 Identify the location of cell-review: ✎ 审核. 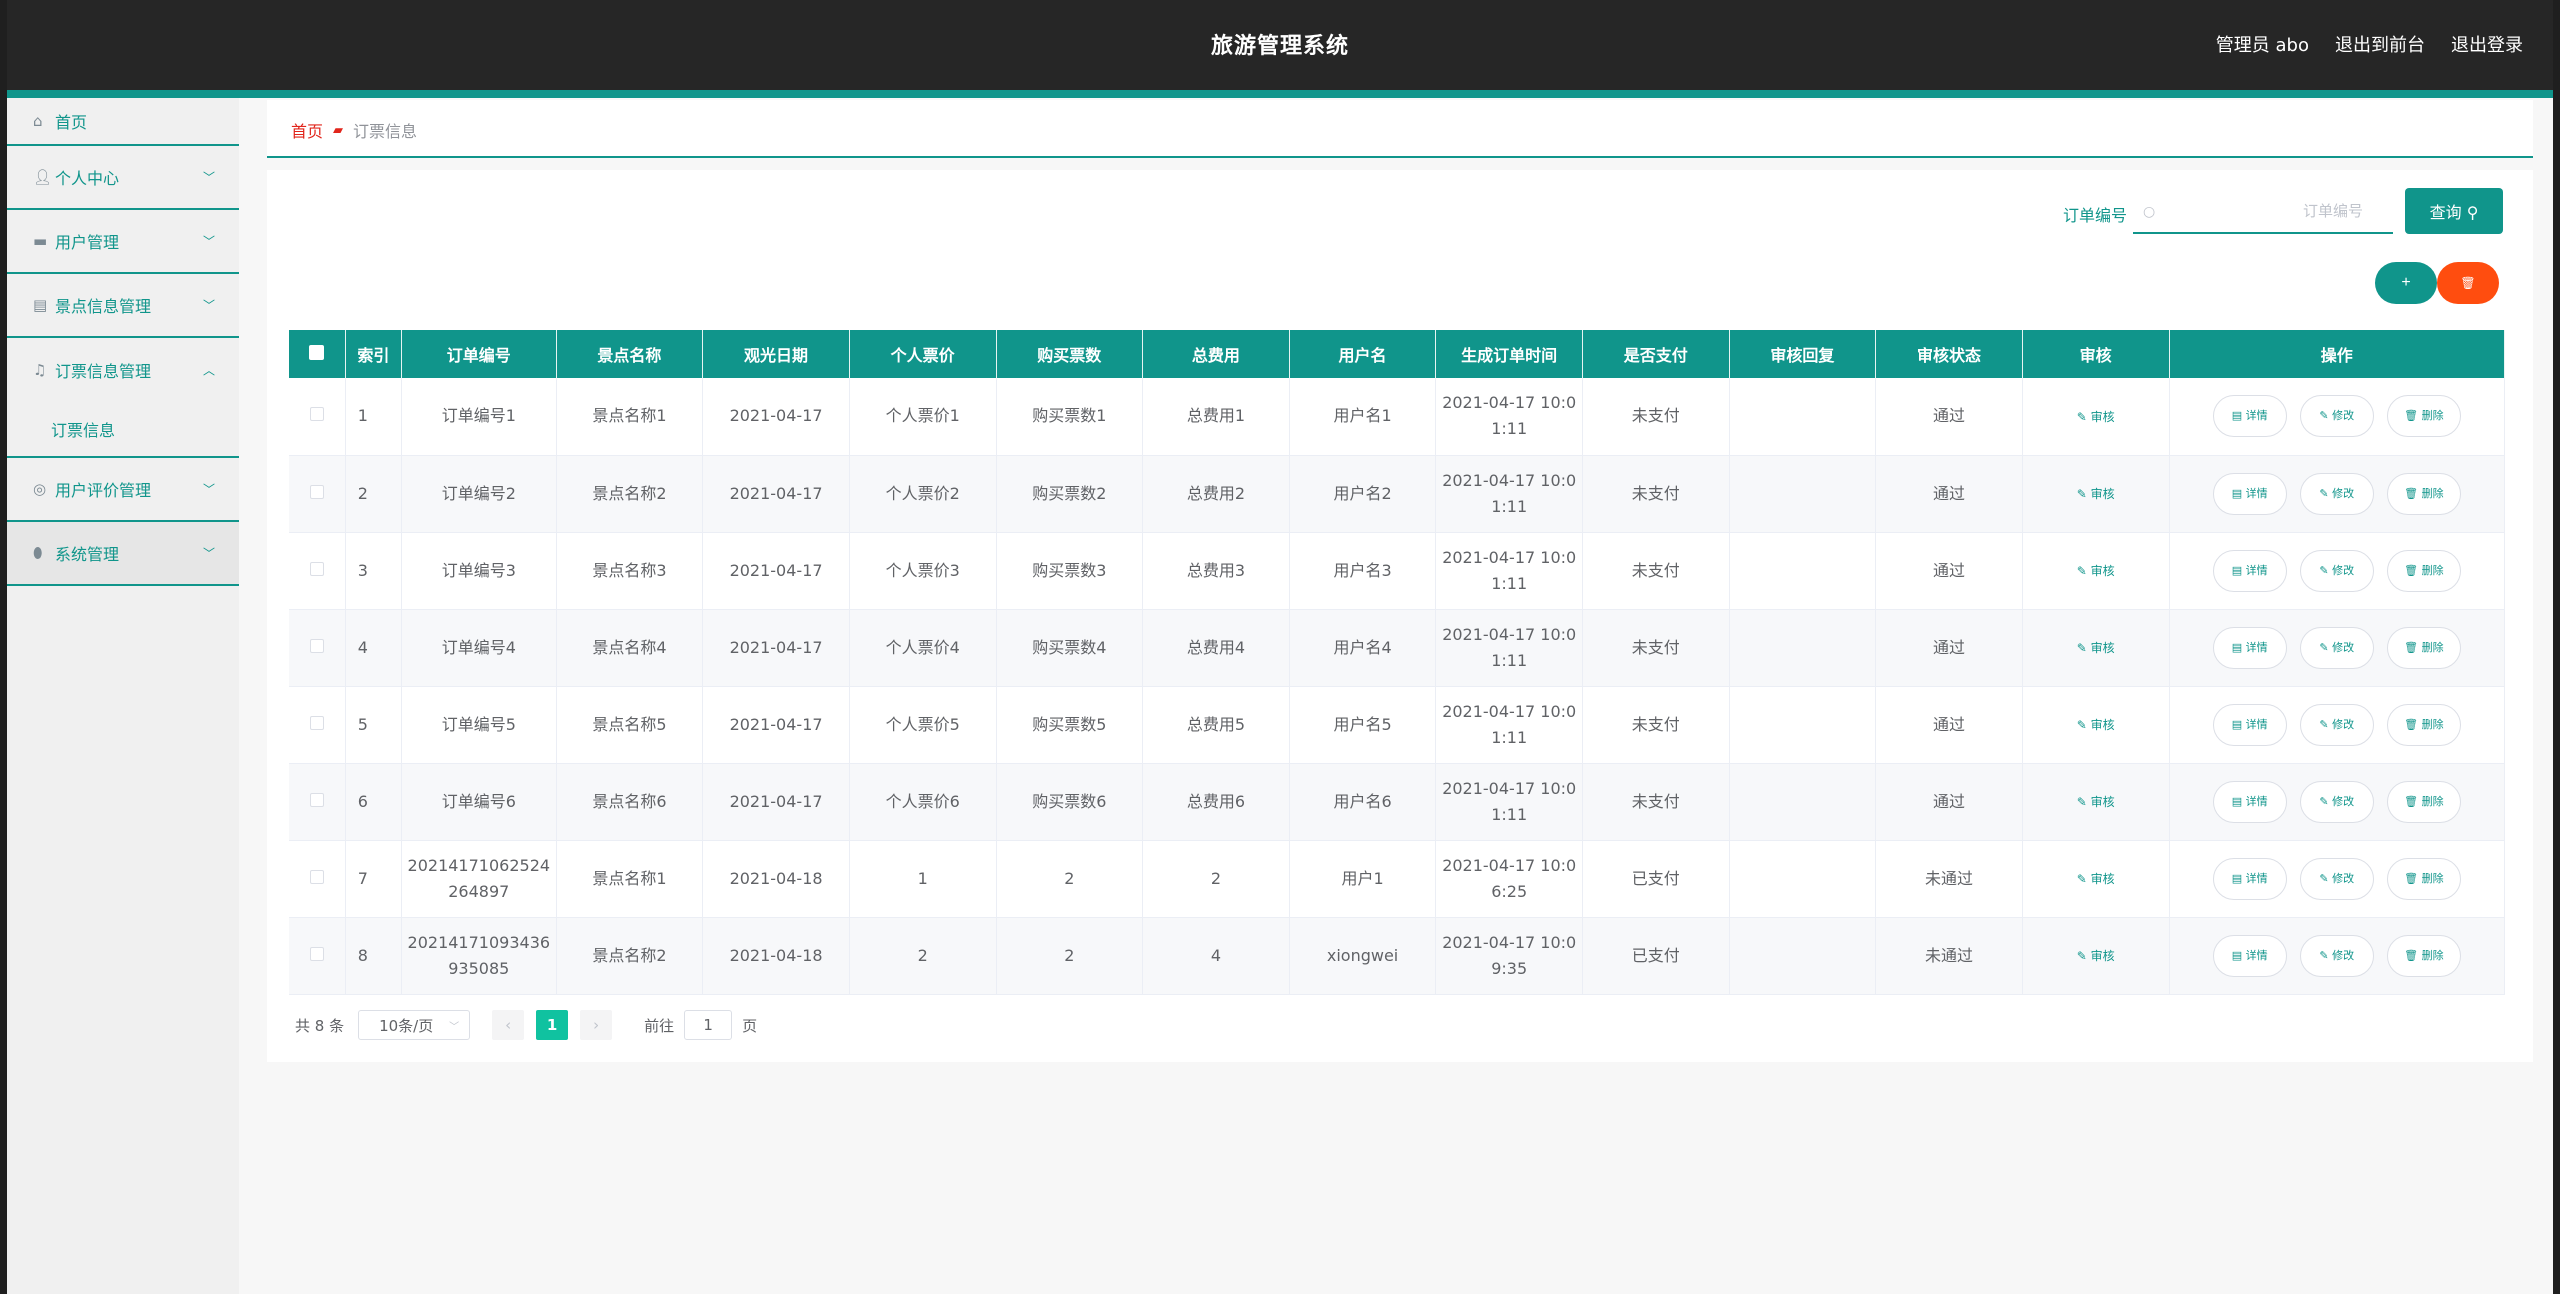
(2096, 494).